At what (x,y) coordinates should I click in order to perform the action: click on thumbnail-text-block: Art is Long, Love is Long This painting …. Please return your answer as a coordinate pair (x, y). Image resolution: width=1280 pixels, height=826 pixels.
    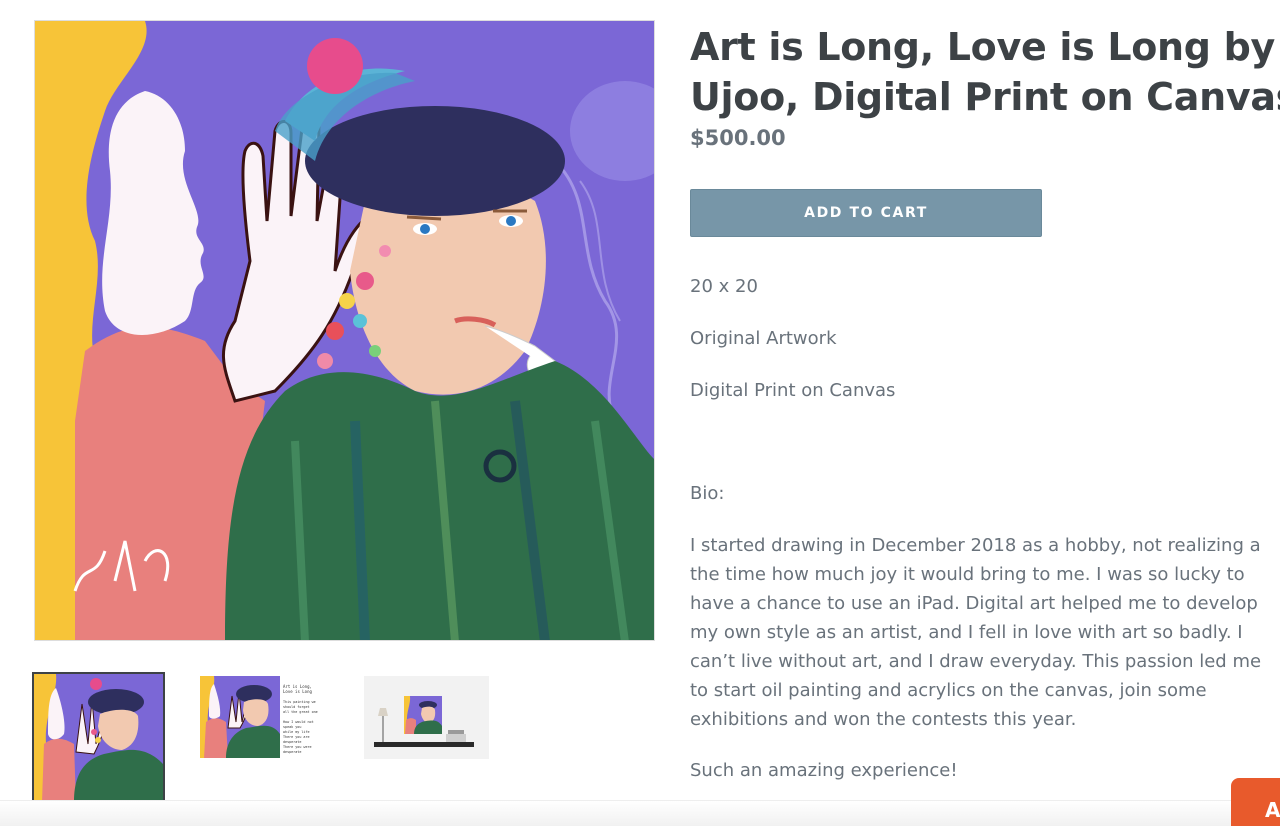
    Looking at the image, I should click on (303, 719).